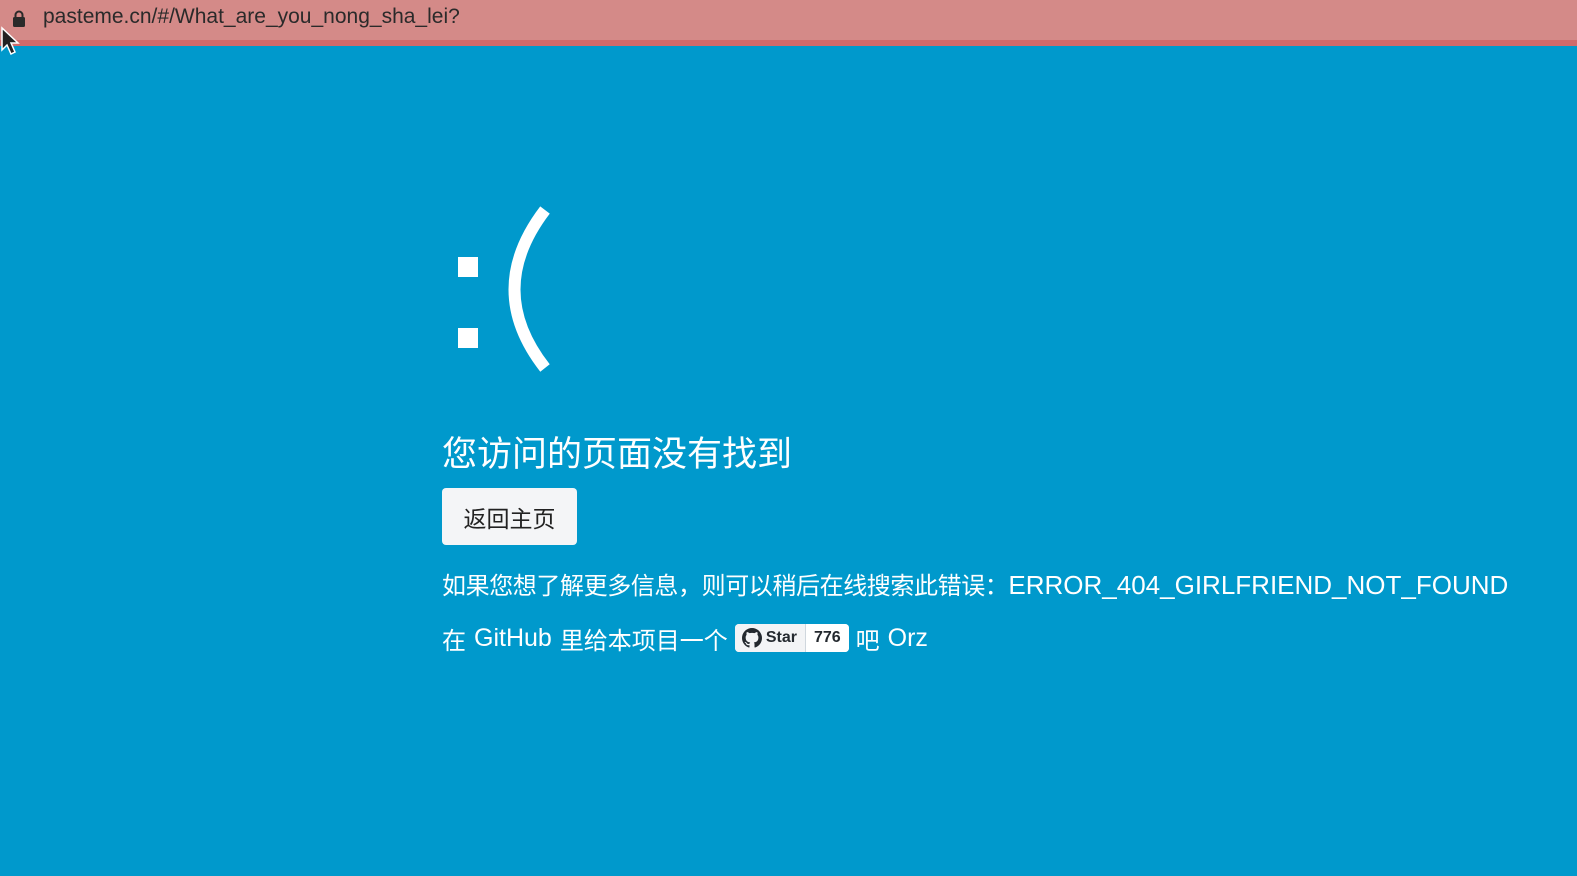 This screenshot has height=876, width=1577. I want to click on github-icon, so click(751, 638).